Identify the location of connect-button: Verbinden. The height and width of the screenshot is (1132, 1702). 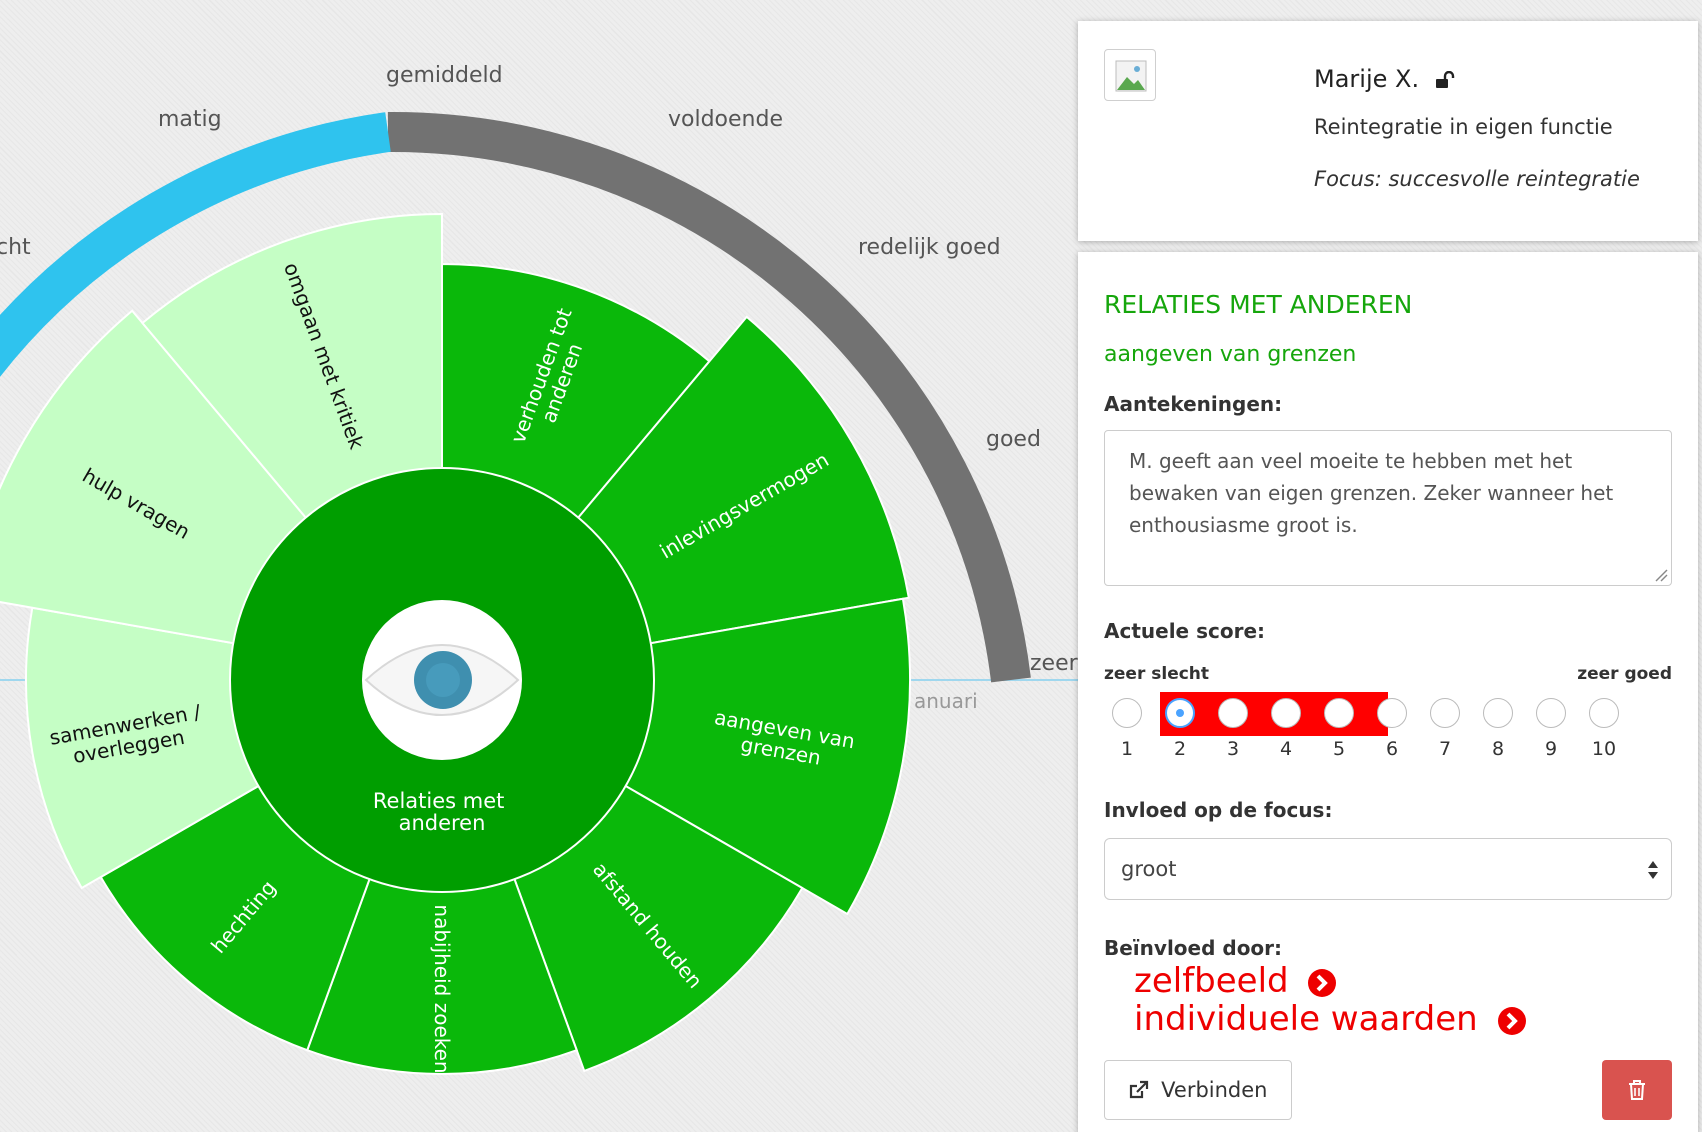
(1198, 1090).